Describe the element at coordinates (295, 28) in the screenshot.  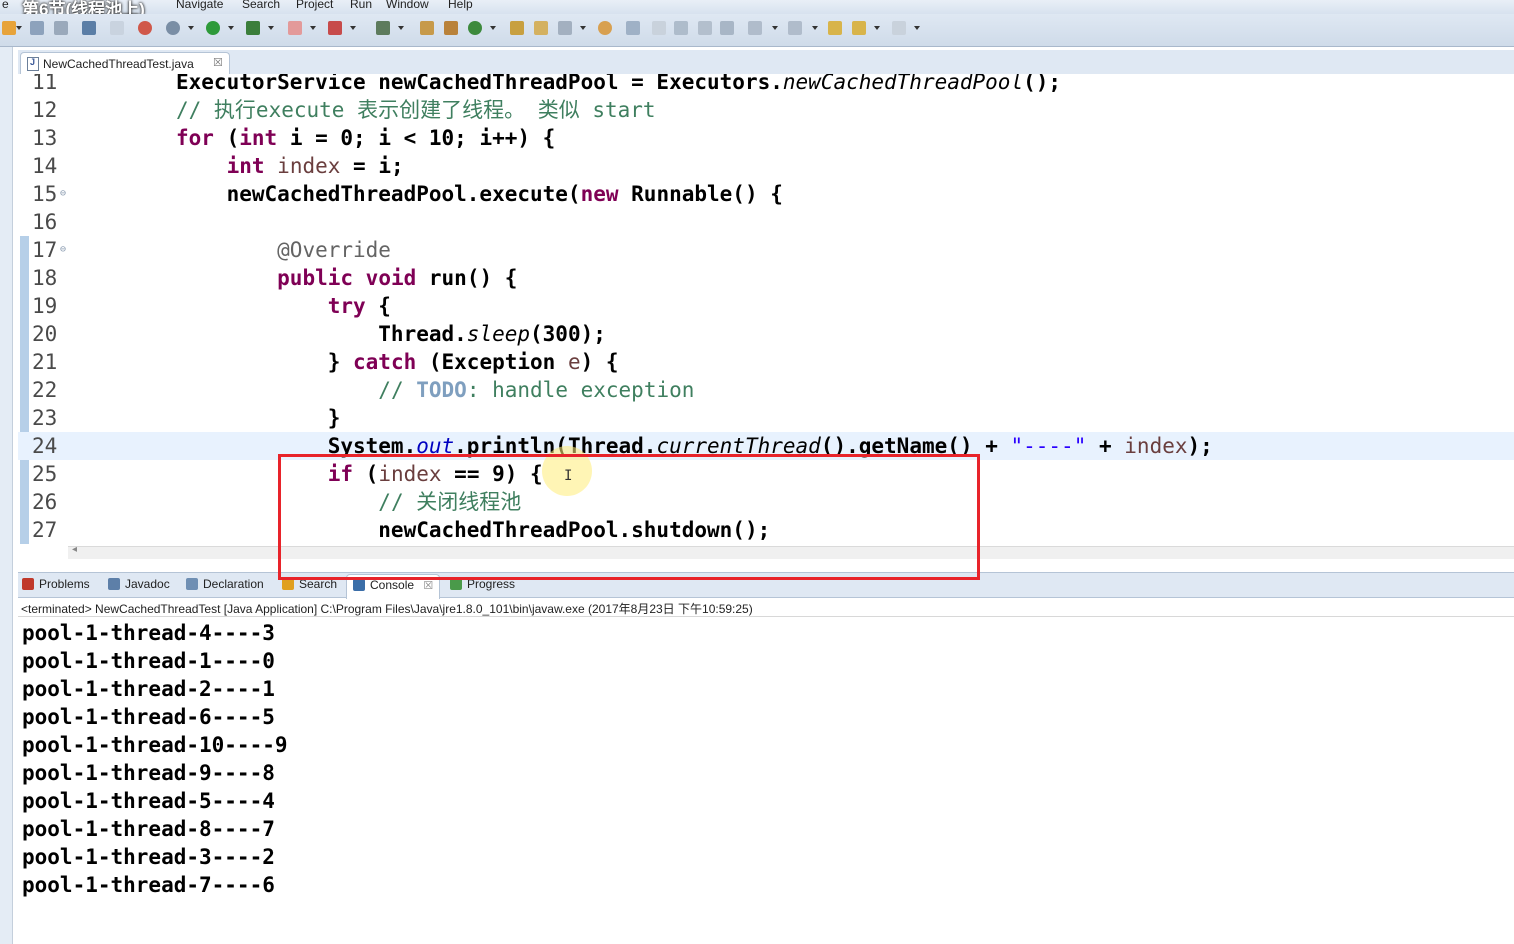
I see `stop-icon` at that location.